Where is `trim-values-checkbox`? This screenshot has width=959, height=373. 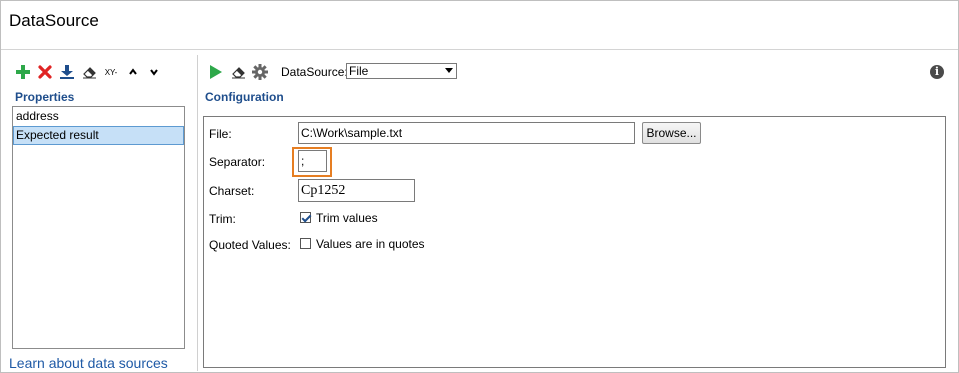 trim-values-checkbox is located at coordinates (305, 217).